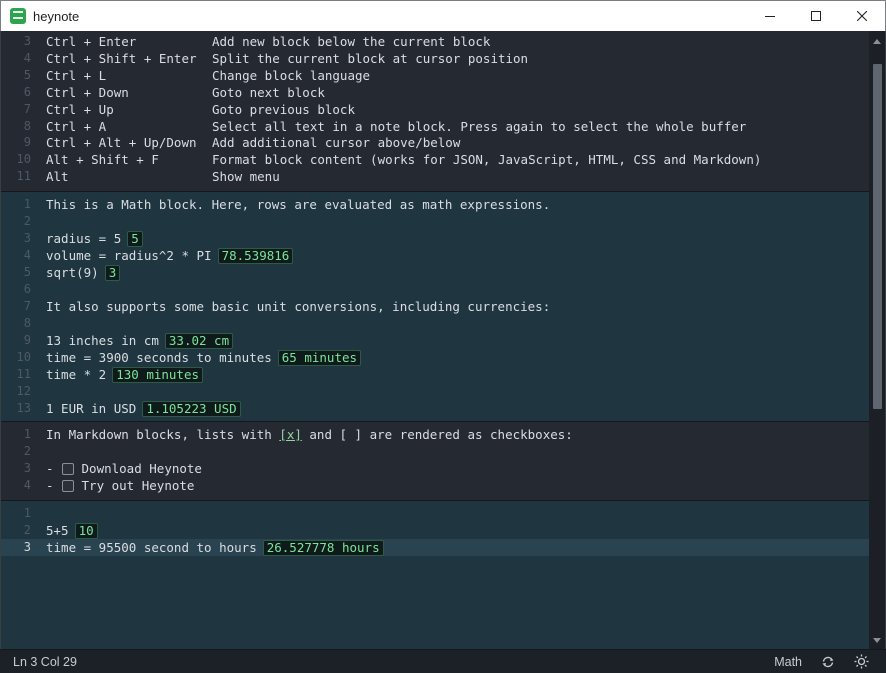 This screenshot has width=886, height=673. I want to click on scroll-up-arrow-icon, so click(877, 41).